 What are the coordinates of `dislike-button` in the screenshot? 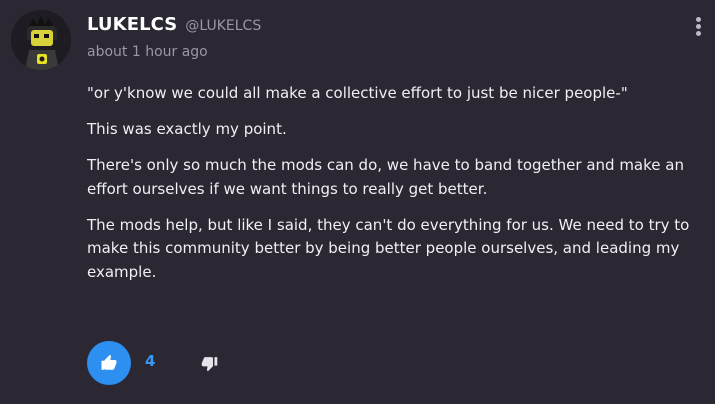 It's located at (209, 363).